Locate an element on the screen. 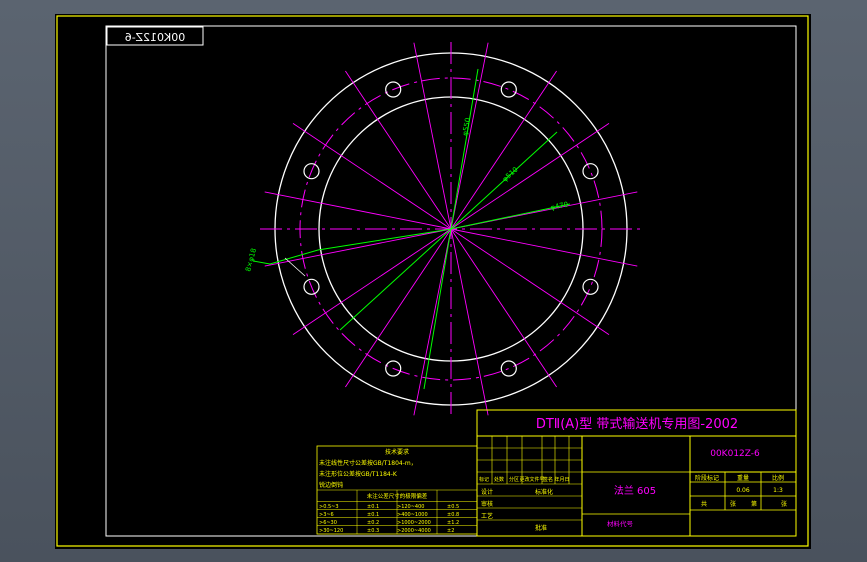  dim-line-1b is located at coordinates (437, 309).